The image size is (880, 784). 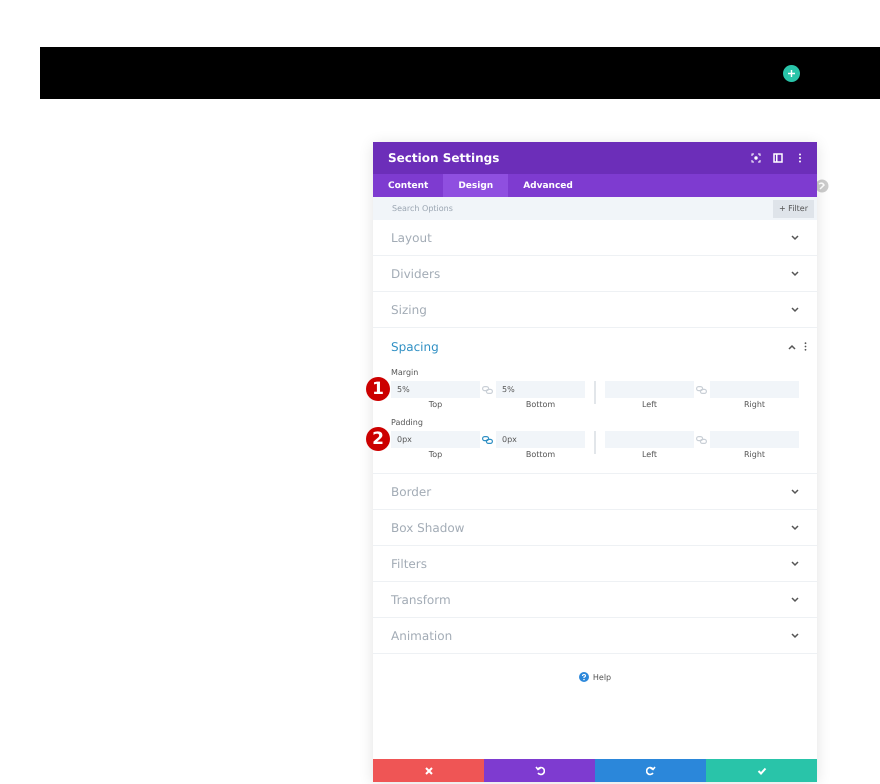 I want to click on section-title: Dividers, so click(x=415, y=273).